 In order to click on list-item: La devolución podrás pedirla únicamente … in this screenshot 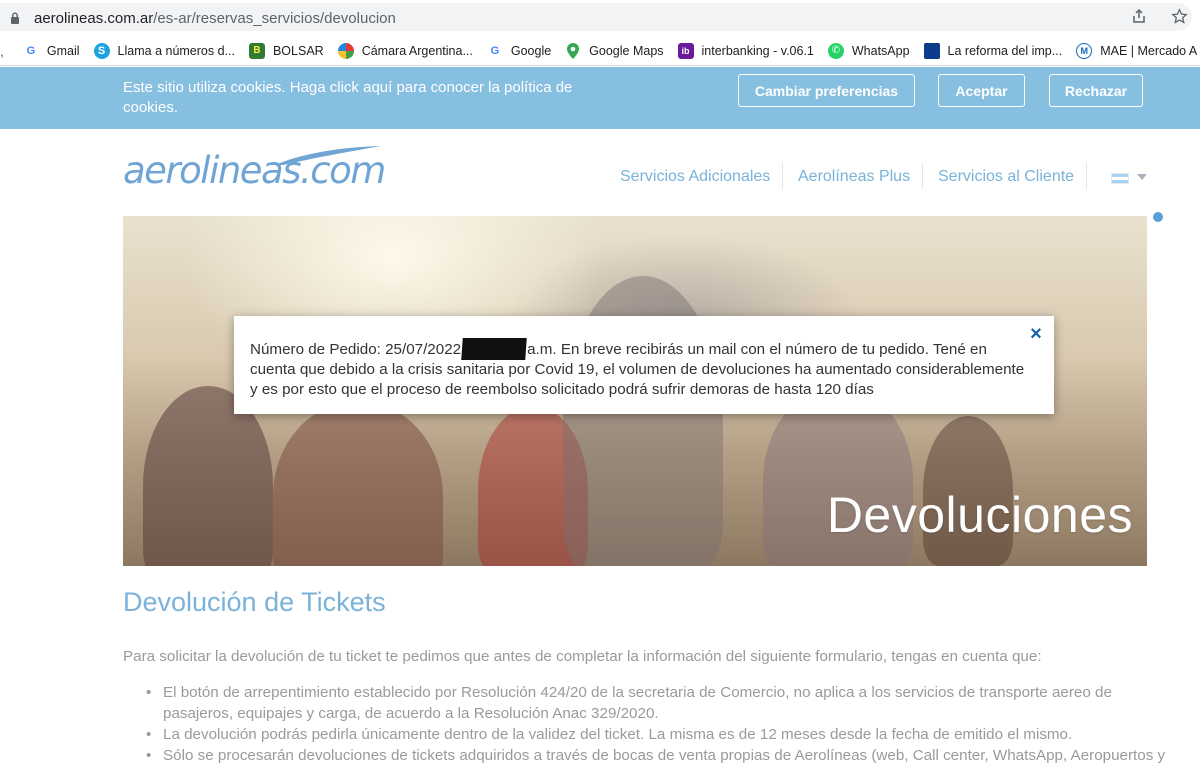, I will do `click(646, 734)`.